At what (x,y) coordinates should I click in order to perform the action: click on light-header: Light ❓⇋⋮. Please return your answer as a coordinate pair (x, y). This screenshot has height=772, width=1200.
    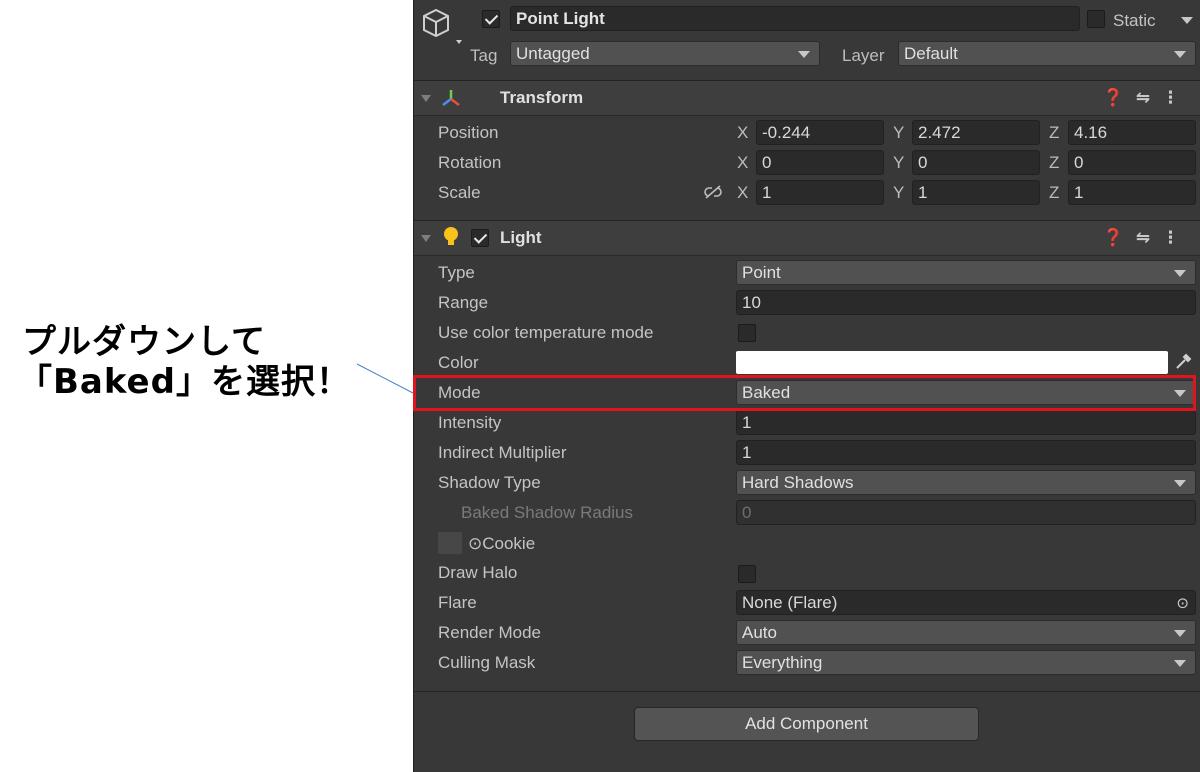
    Looking at the image, I should click on (807, 238).